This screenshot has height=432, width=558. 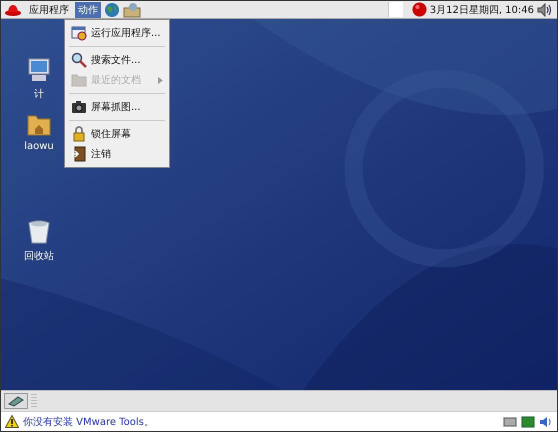 I want to click on hat-icon, so click(x=13, y=10).